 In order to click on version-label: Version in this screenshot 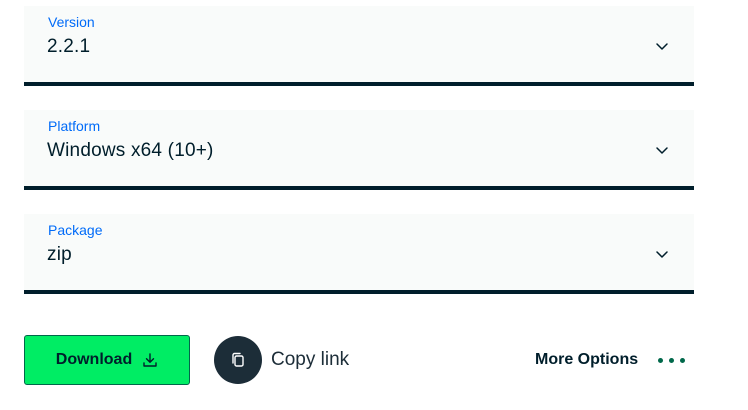, I will do `click(71, 22)`.